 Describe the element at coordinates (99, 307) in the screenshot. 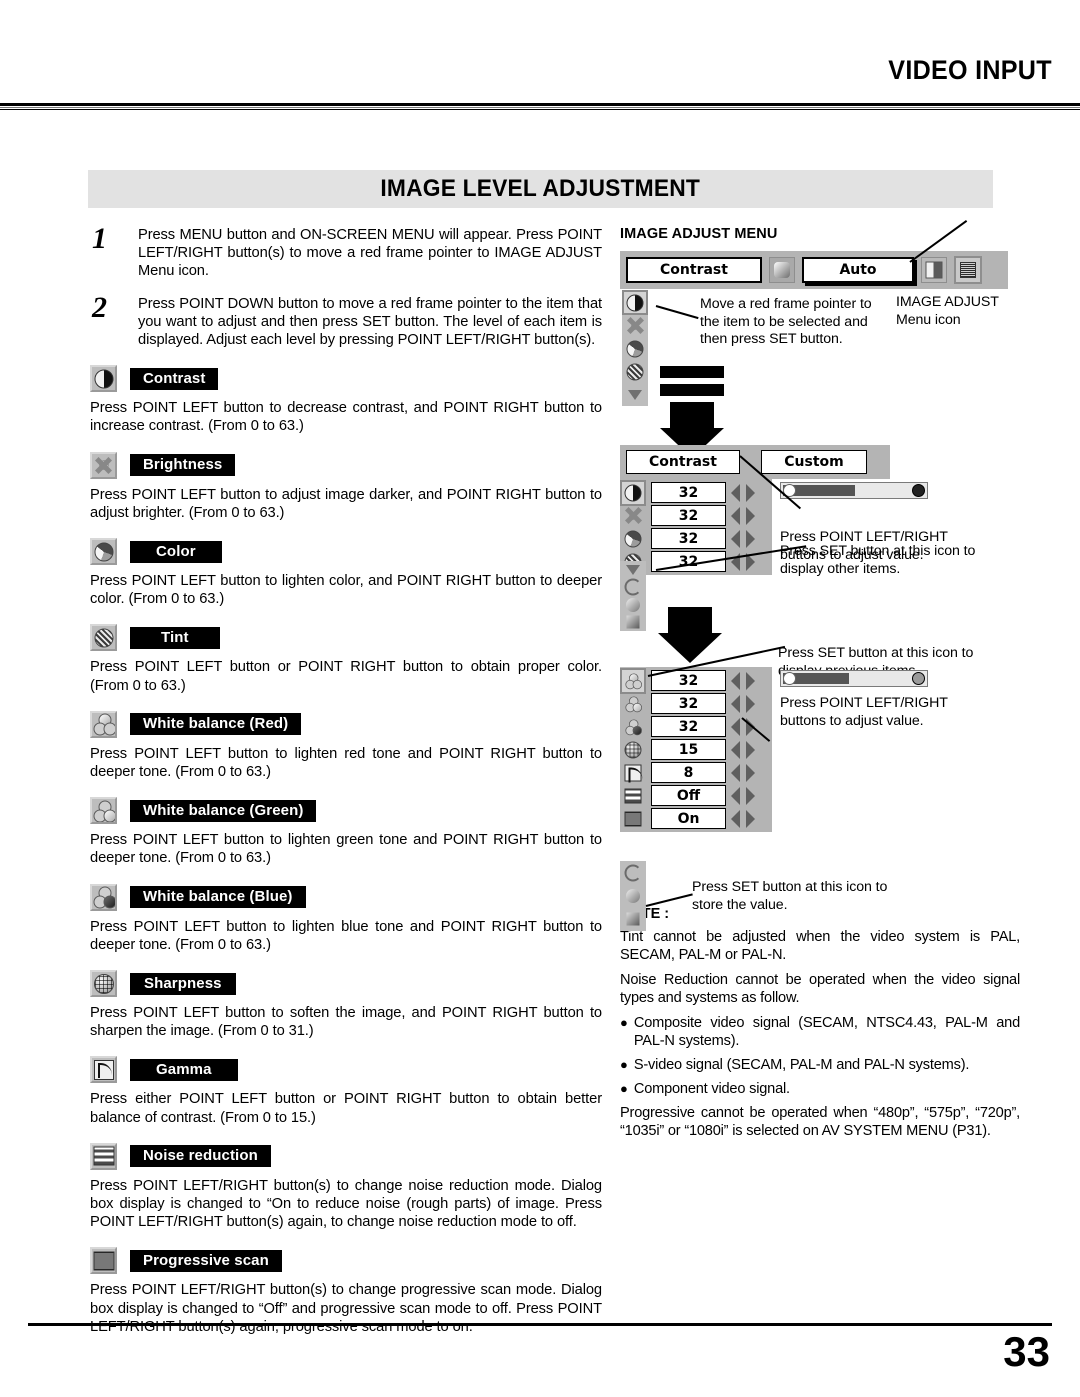

I see `step-number: 2` at that location.